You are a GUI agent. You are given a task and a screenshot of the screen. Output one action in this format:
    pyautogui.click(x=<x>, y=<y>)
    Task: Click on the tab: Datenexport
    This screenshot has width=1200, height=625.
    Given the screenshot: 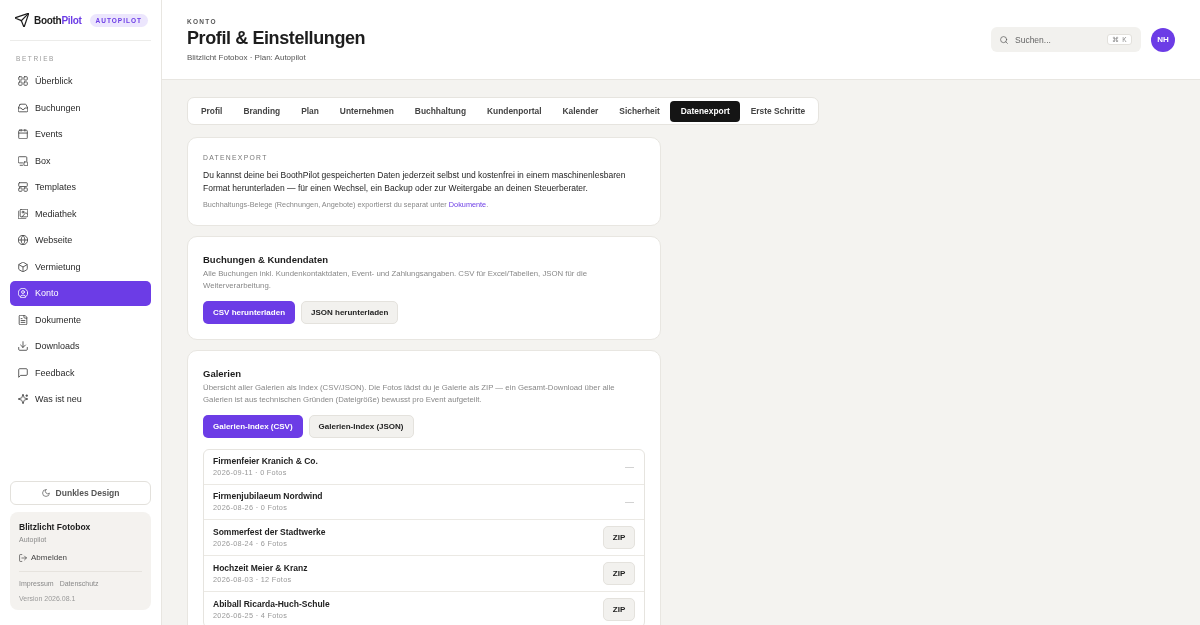 What is the action you would take?
    pyautogui.click(x=705, y=111)
    